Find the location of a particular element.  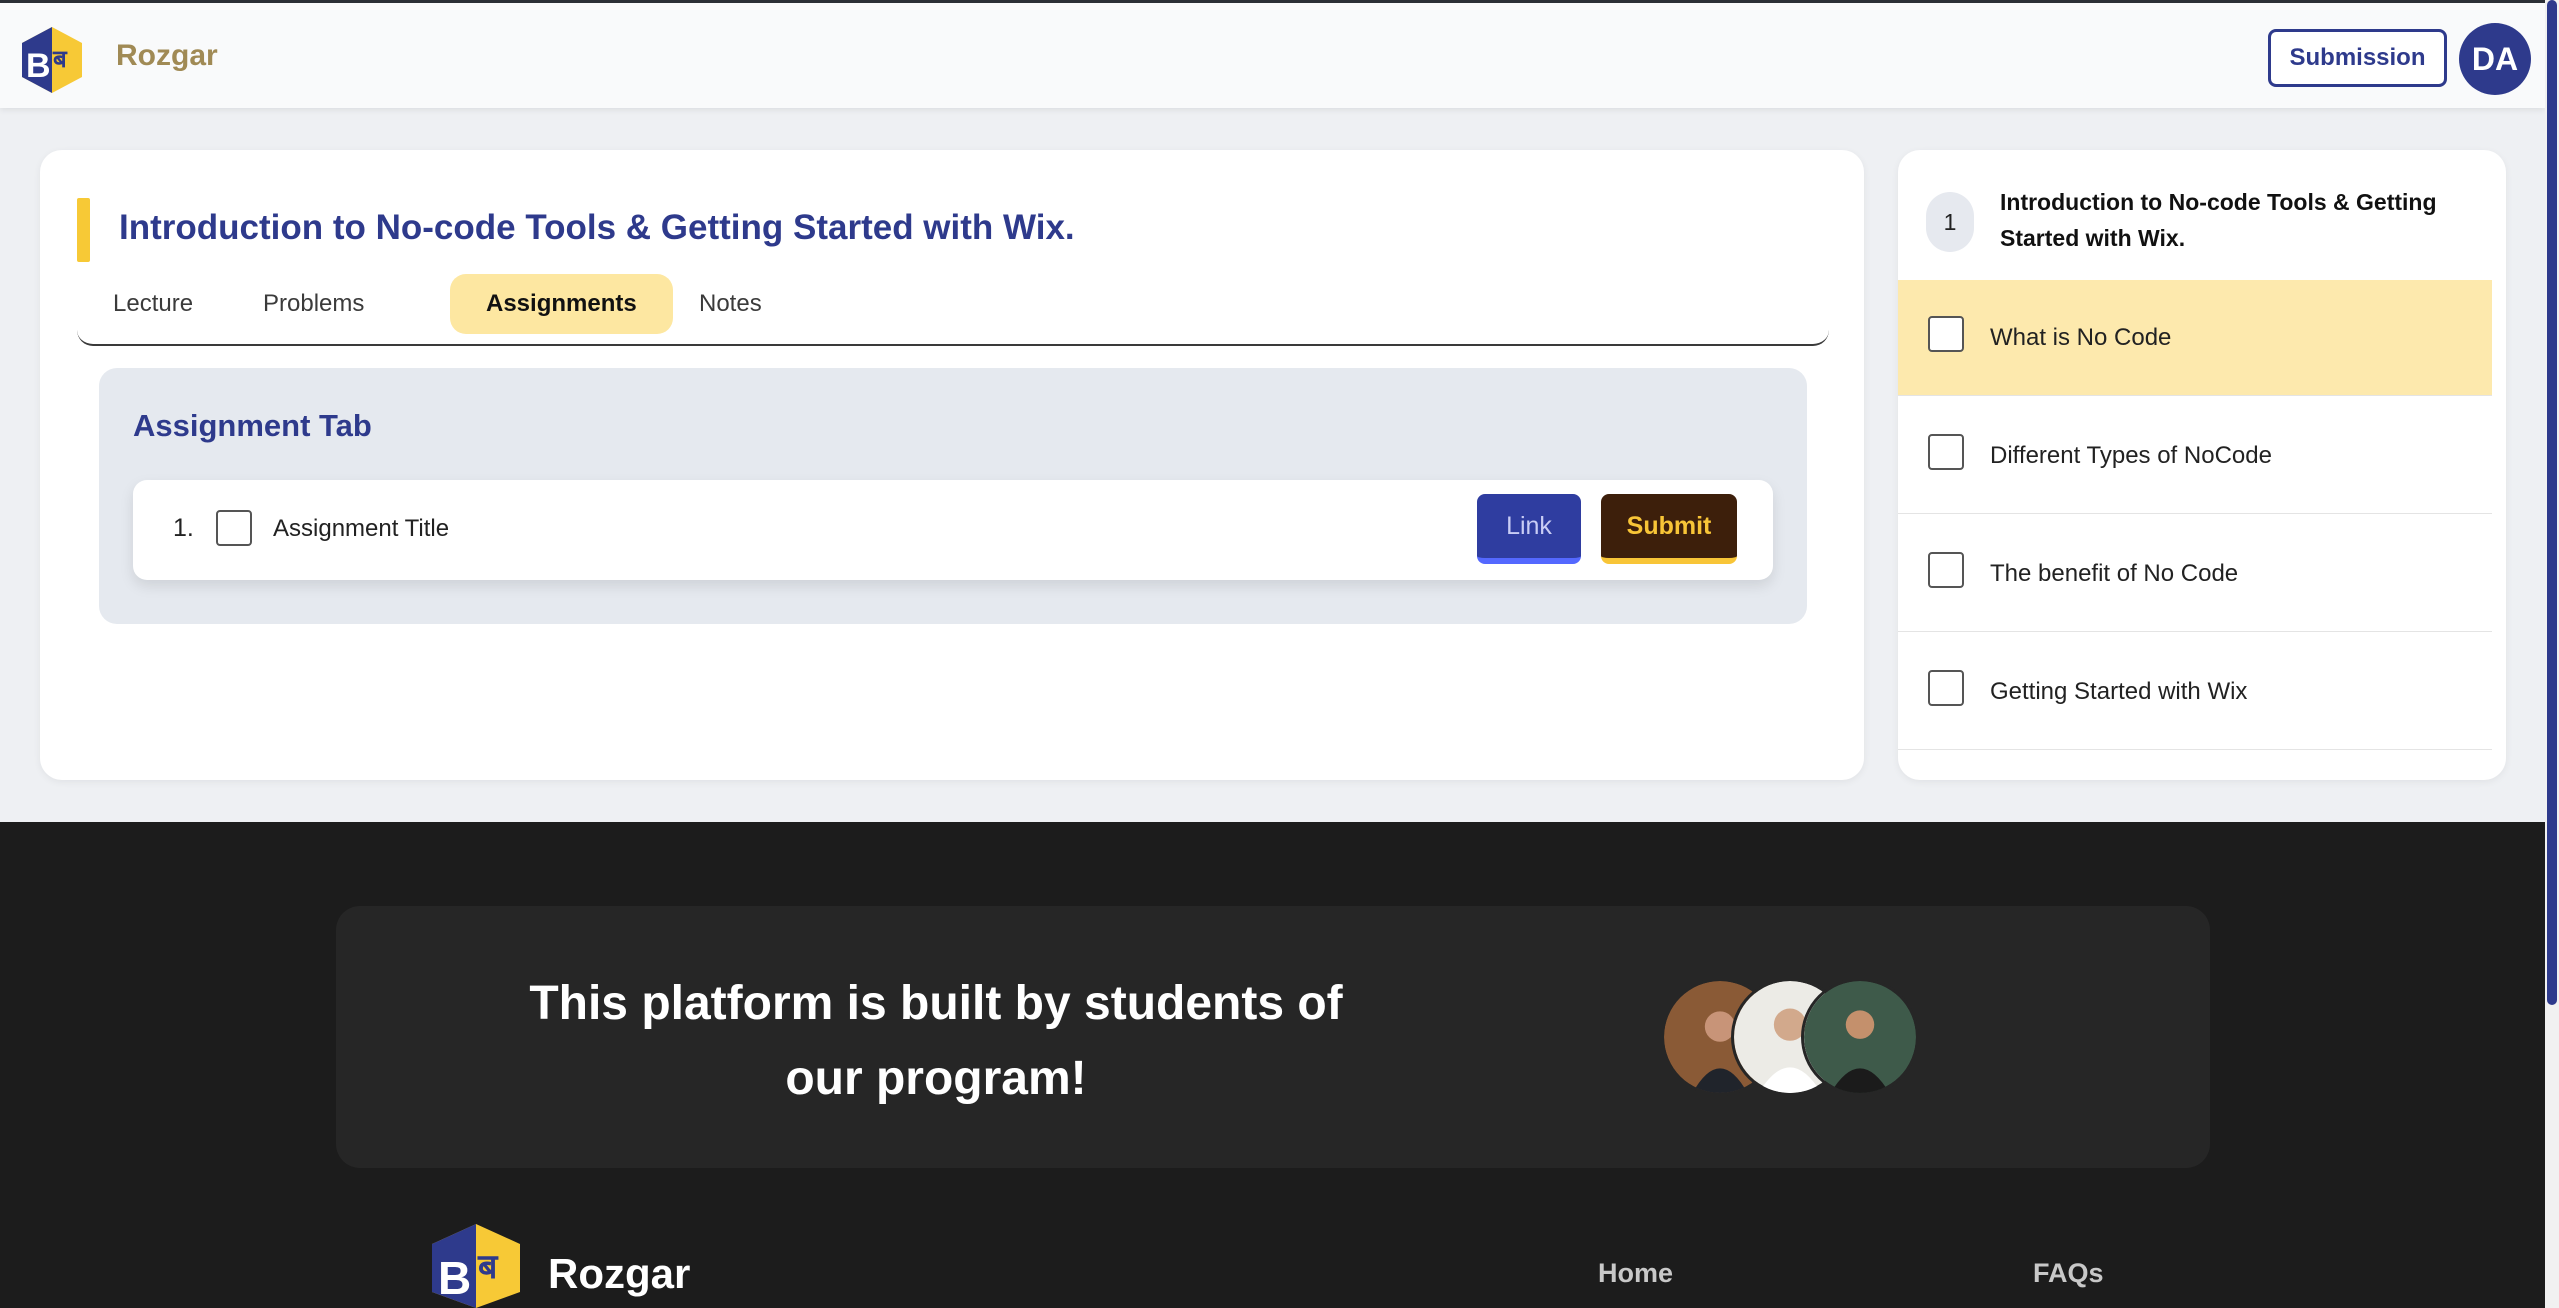

assignment-checkbox is located at coordinates (234, 528).